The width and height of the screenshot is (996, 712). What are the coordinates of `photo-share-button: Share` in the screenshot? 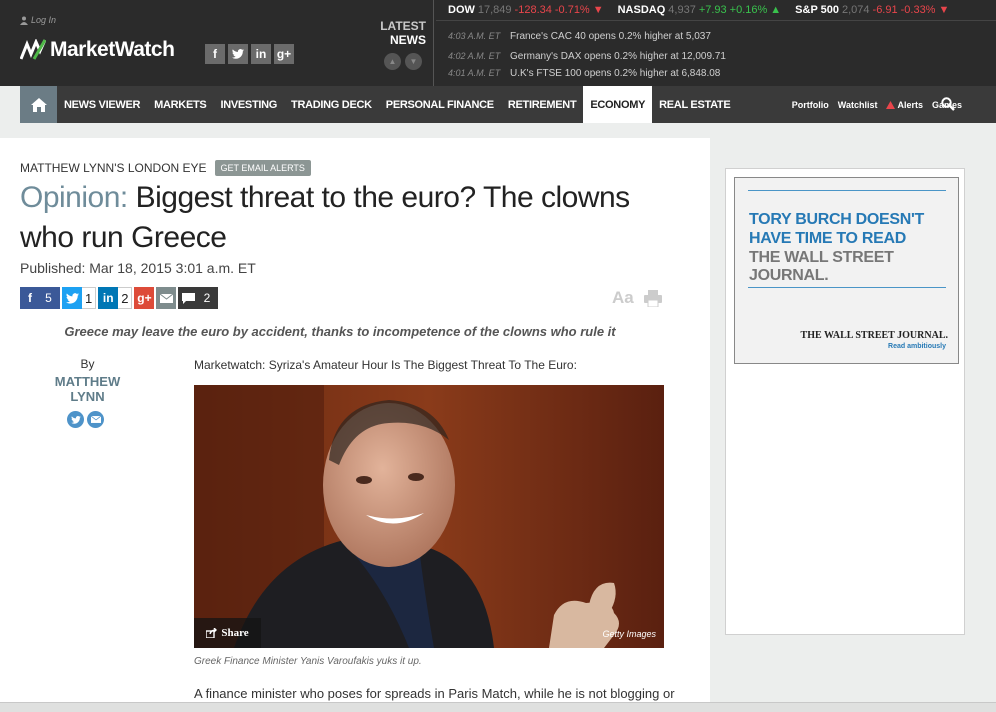 It's located at (227, 633).